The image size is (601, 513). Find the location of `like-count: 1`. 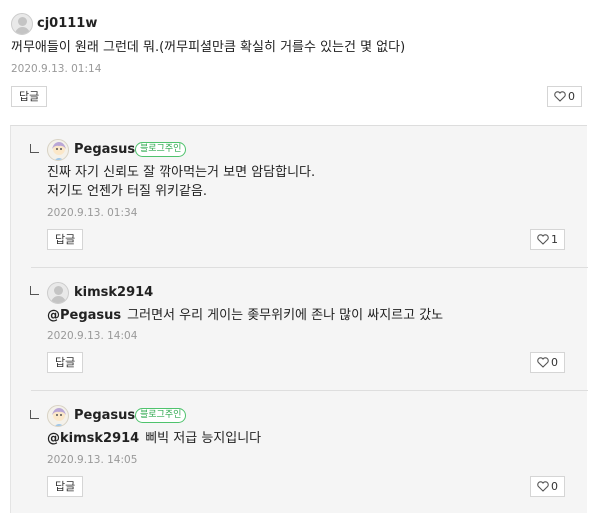

like-count: 1 is located at coordinates (554, 239).